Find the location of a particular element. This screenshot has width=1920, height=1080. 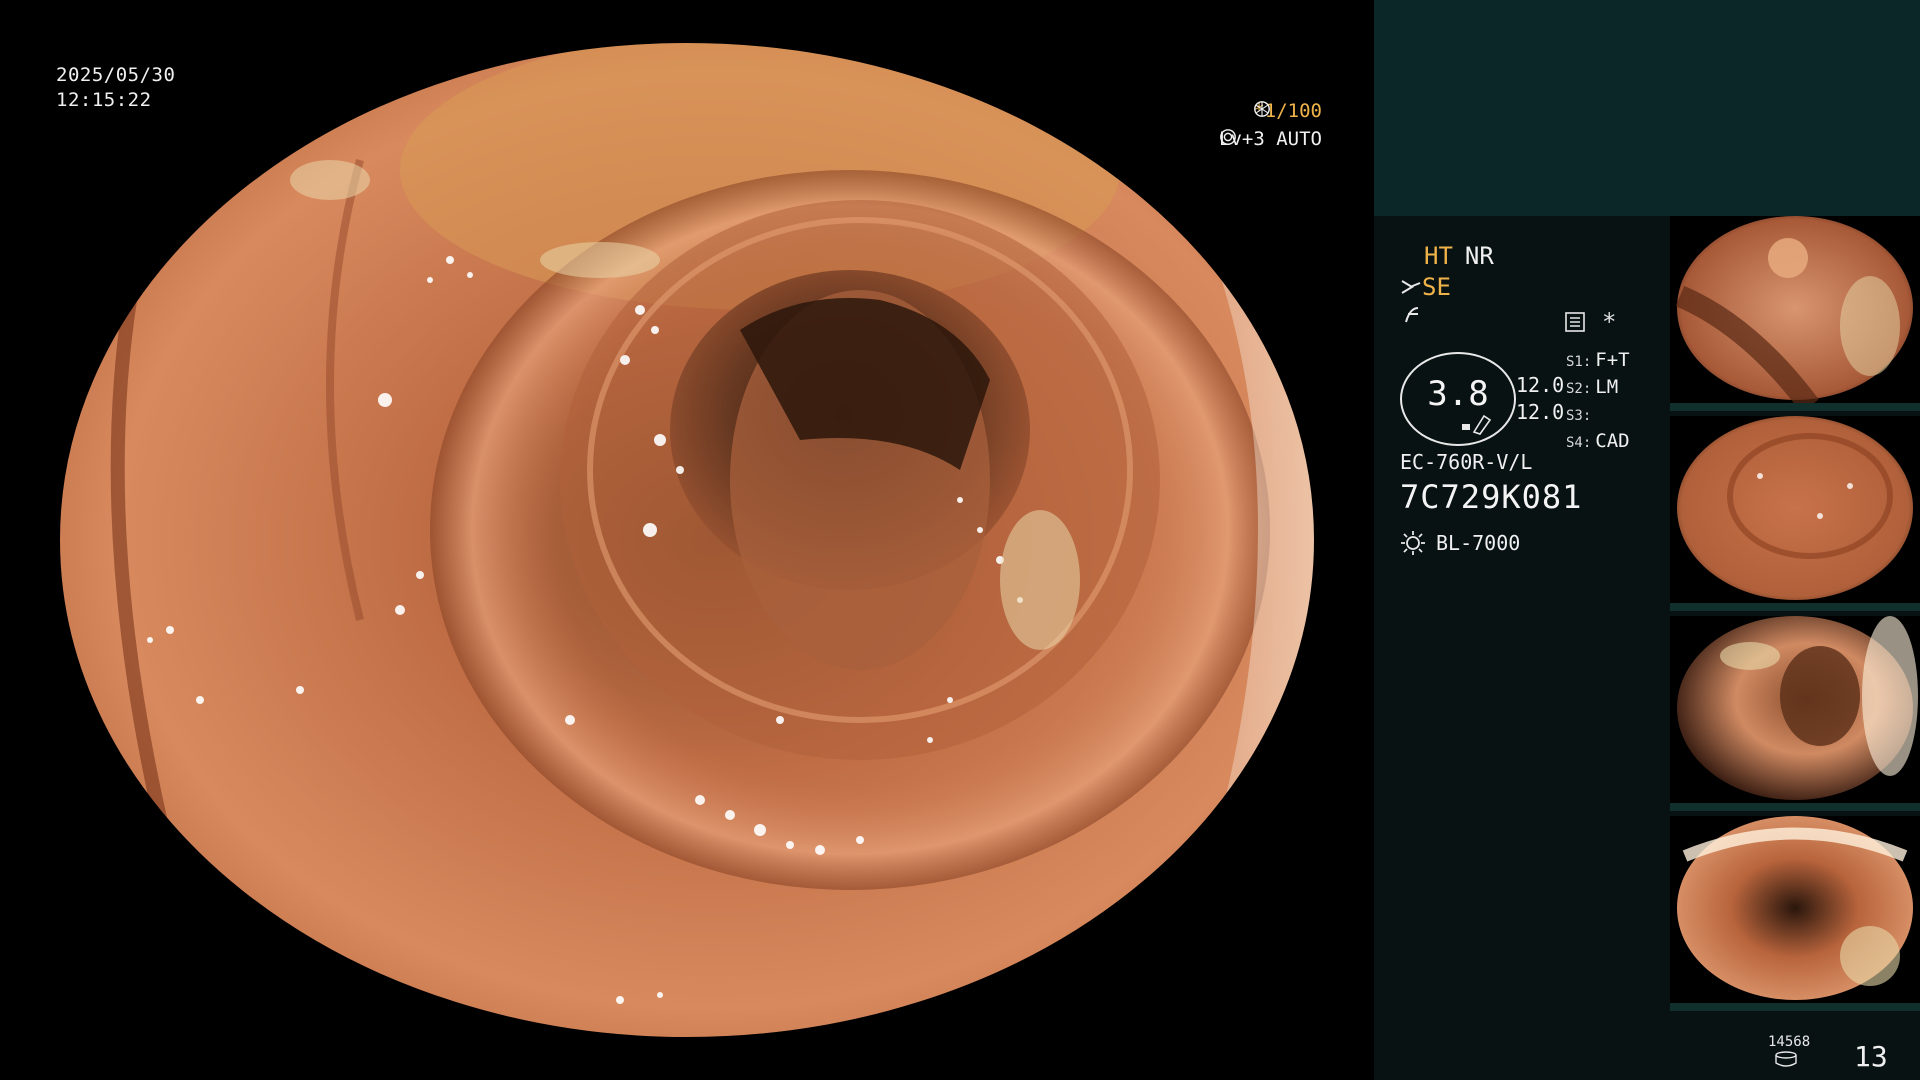

brightness-level-indicator: Lv+3 AUTO is located at coordinates (1270, 139).